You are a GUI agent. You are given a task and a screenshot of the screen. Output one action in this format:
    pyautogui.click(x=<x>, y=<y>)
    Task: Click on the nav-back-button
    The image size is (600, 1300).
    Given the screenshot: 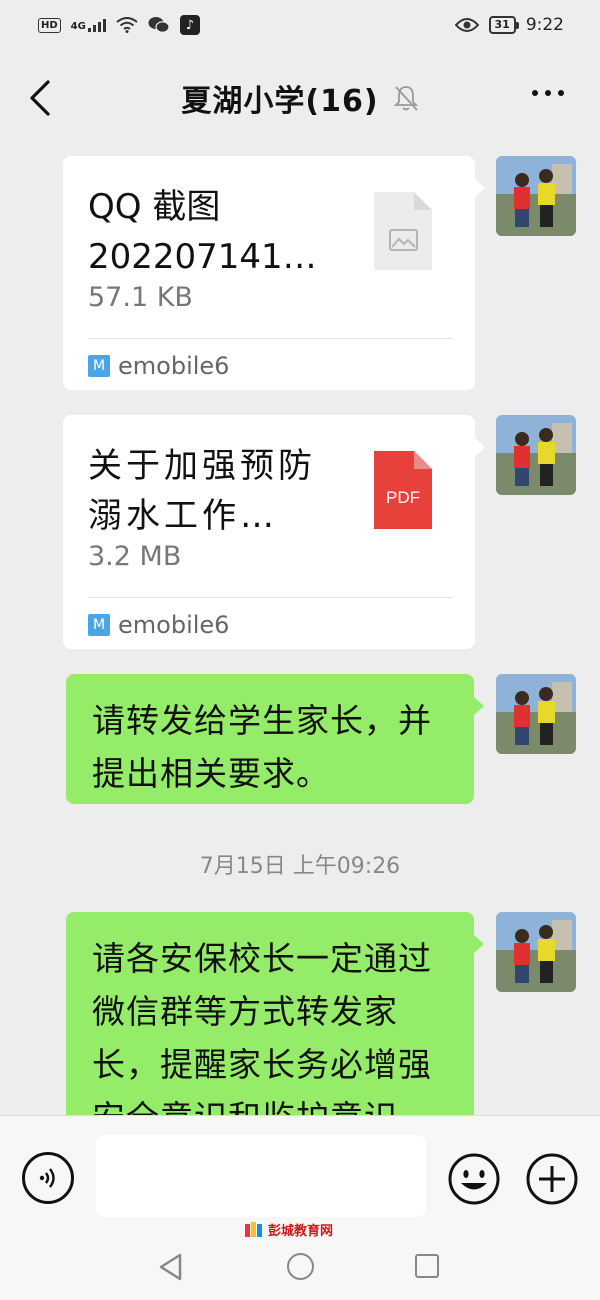 What is the action you would take?
    pyautogui.click(x=171, y=1267)
    